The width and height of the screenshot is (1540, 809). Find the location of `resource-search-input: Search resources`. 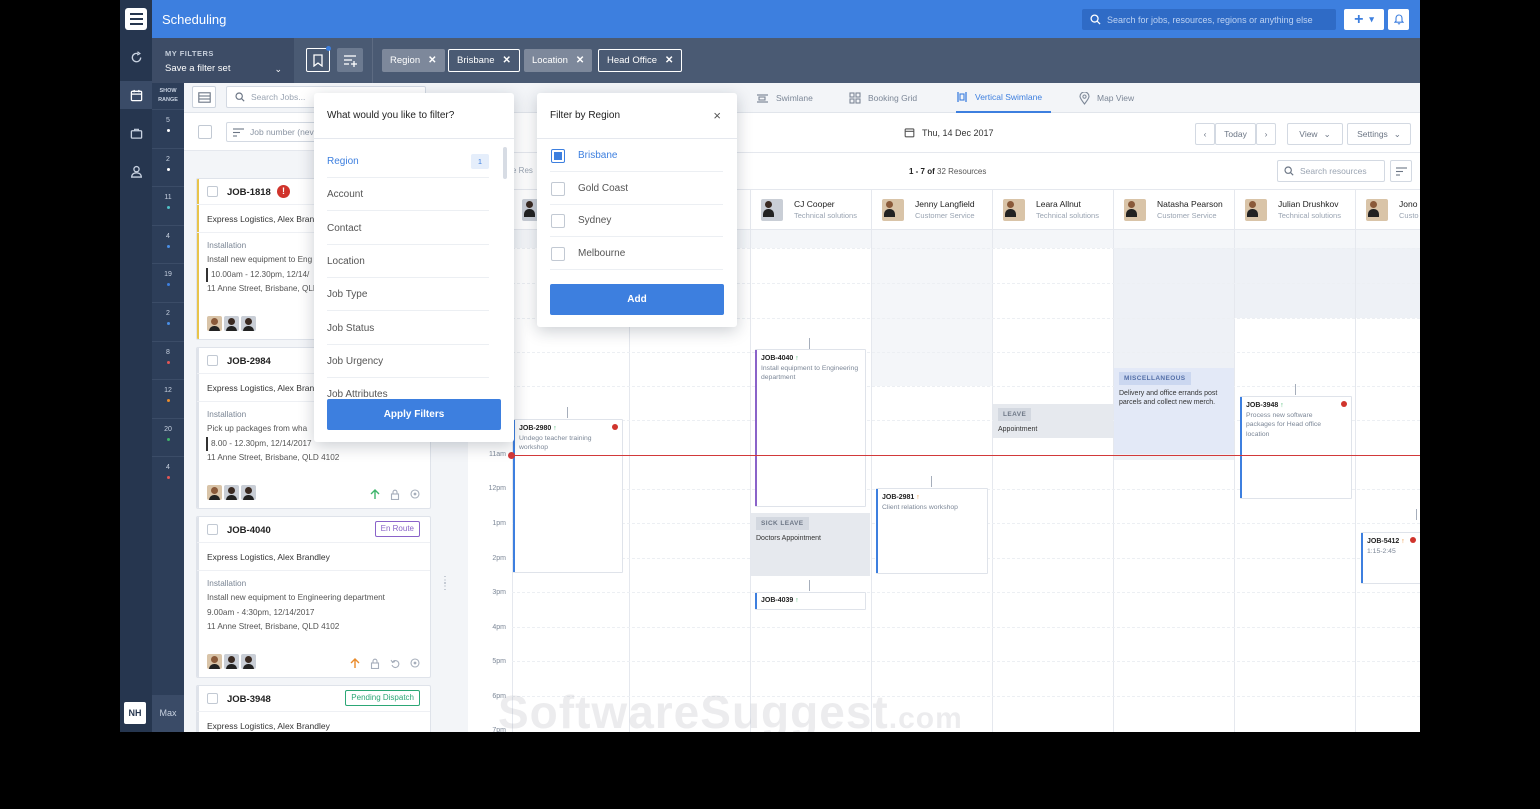

resource-search-input: Search resources is located at coordinates (1331, 171).